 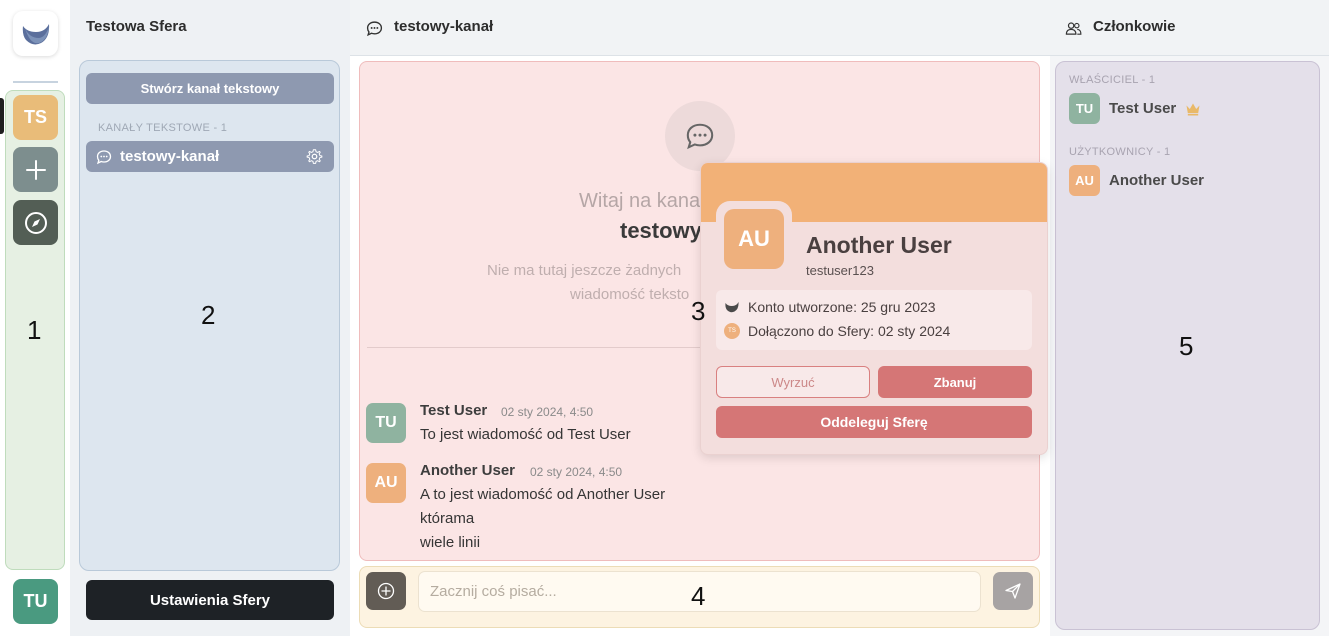 I want to click on explore-button, so click(x=35, y=222).